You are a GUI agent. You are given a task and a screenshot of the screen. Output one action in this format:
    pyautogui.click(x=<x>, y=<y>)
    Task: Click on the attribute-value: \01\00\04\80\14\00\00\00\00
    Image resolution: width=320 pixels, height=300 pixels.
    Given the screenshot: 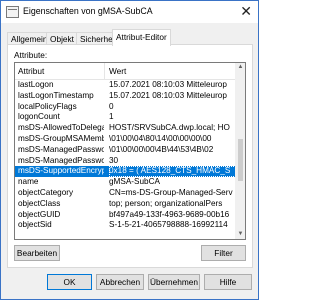 What is the action you would take?
    pyautogui.click(x=160, y=138)
    